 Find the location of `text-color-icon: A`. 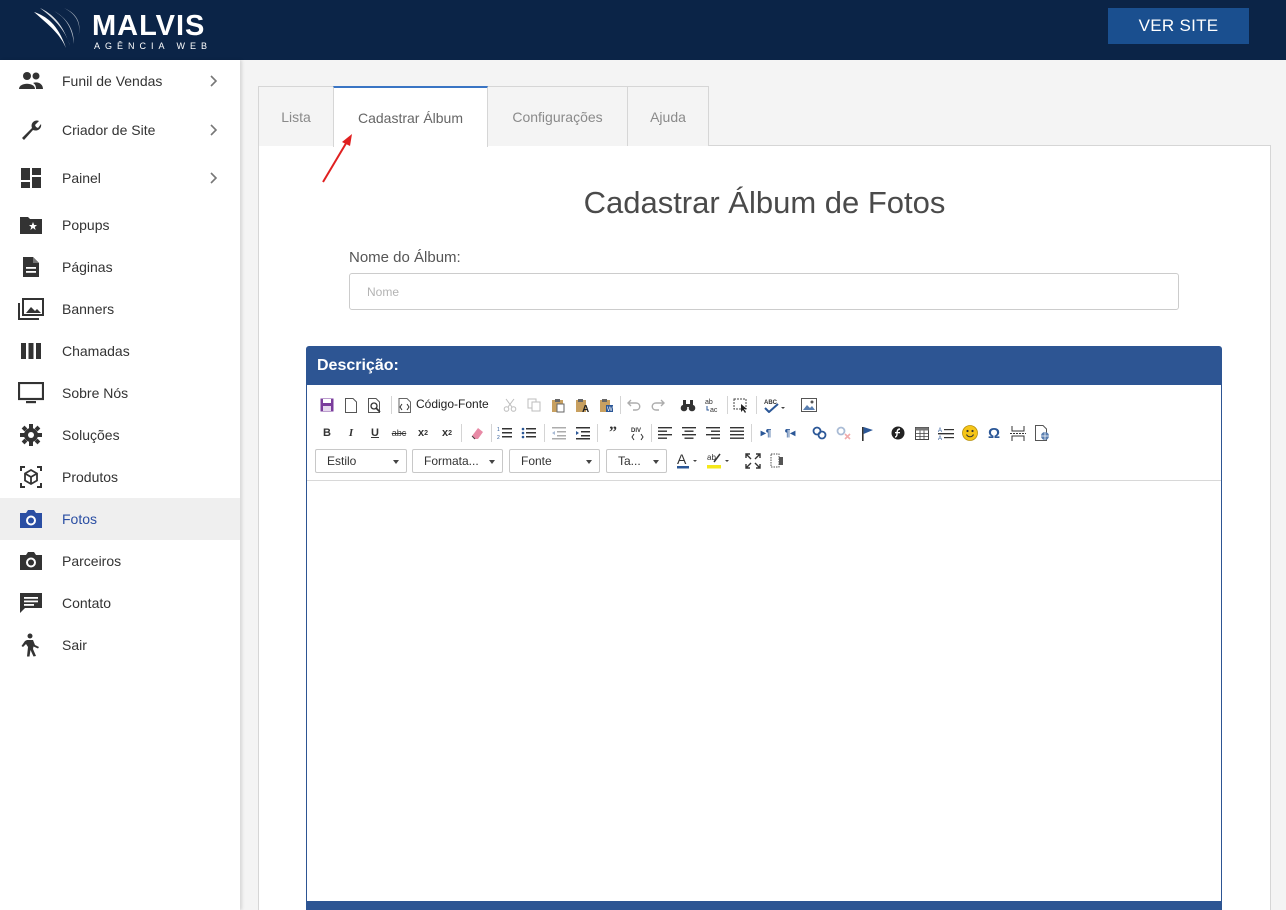

text-color-icon: A is located at coordinates (688, 461).